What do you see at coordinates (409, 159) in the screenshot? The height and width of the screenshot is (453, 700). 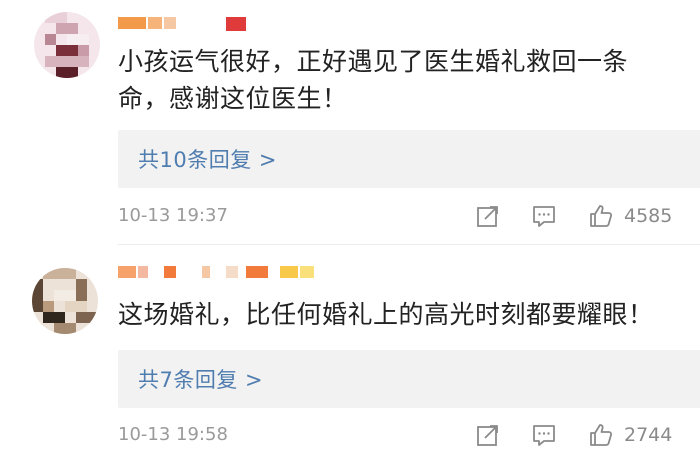 I see `reply-summary: 共10条回复 >` at bounding box center [409, 159].